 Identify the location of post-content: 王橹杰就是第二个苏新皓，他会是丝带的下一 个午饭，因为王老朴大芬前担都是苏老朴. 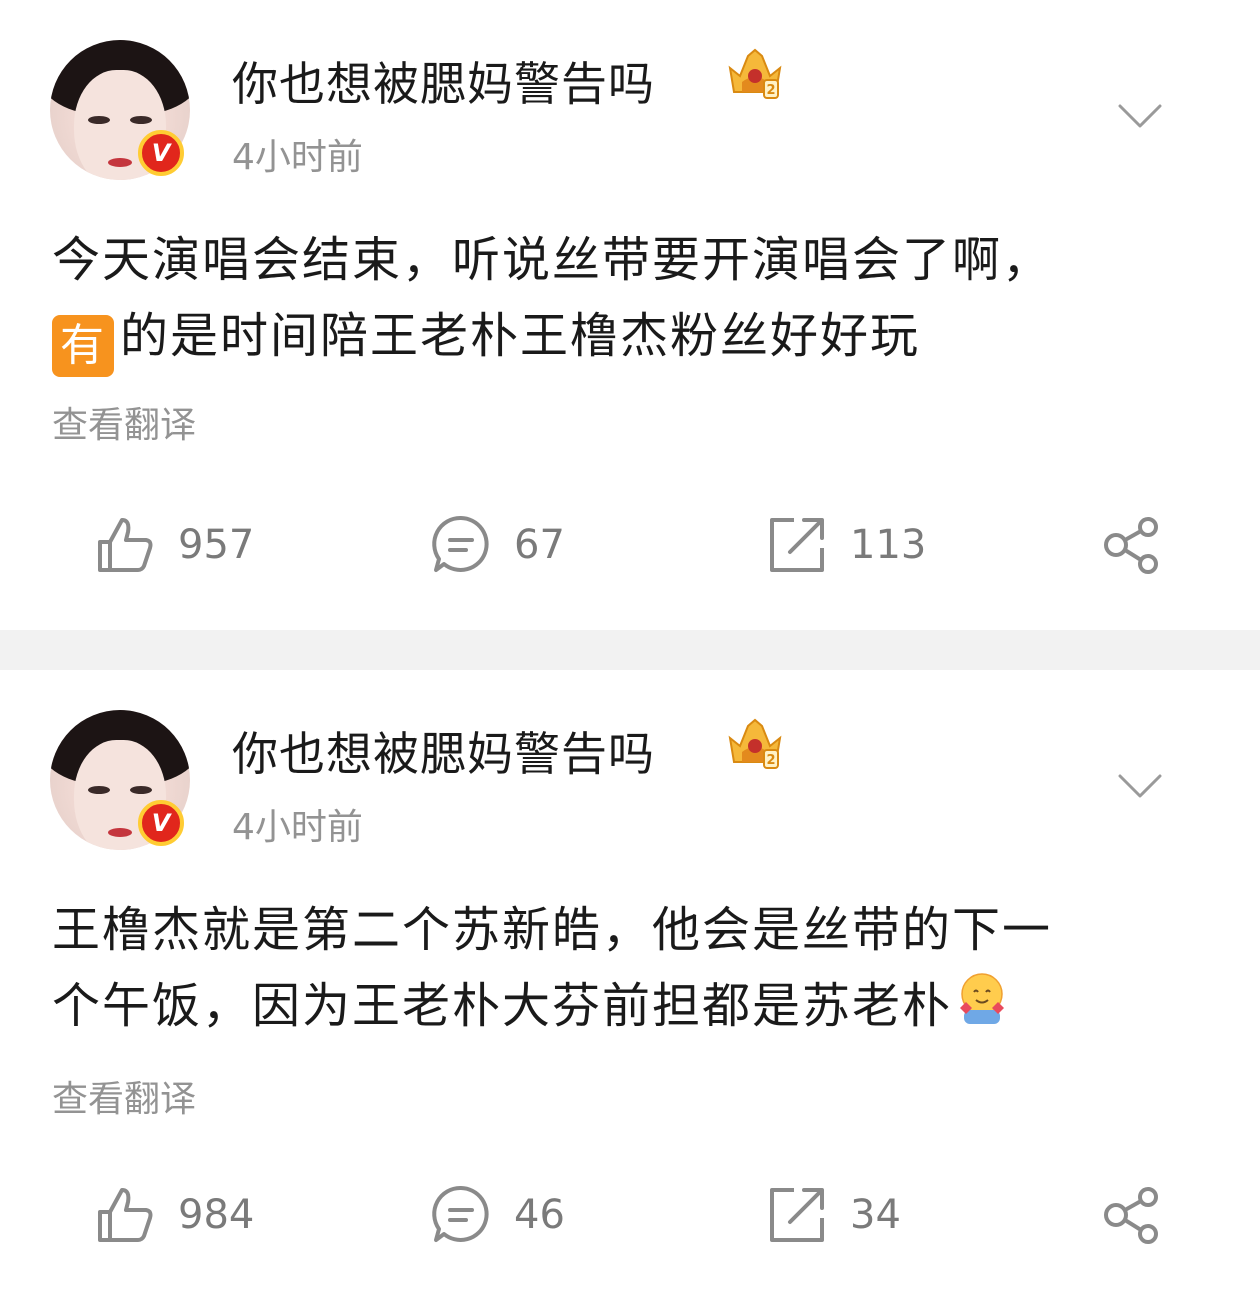
(632, 968).